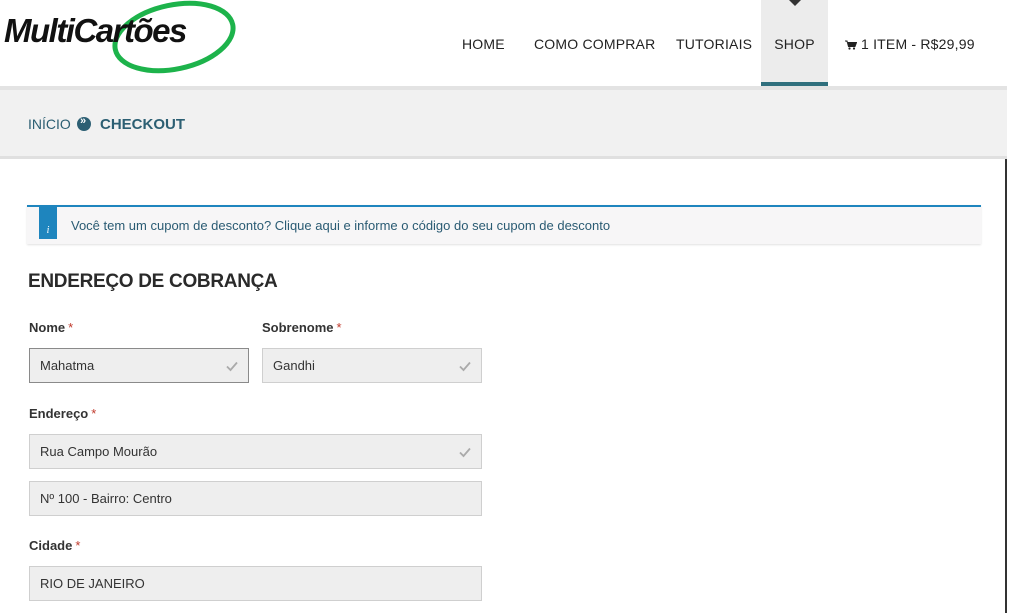 The height and width of the screenshot is (613, 1010). I want to click on city-label: Cidade *, so click(55, 545).